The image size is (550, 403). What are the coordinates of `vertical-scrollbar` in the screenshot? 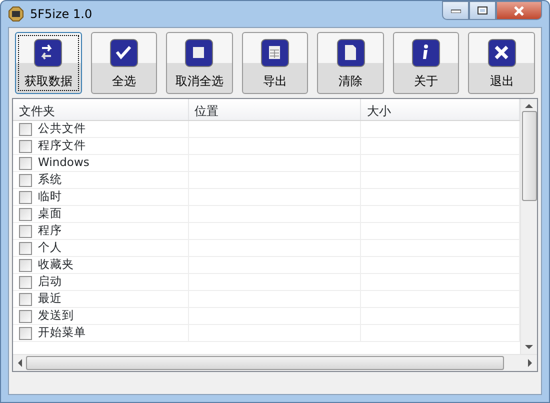 It's located at (528, 226).